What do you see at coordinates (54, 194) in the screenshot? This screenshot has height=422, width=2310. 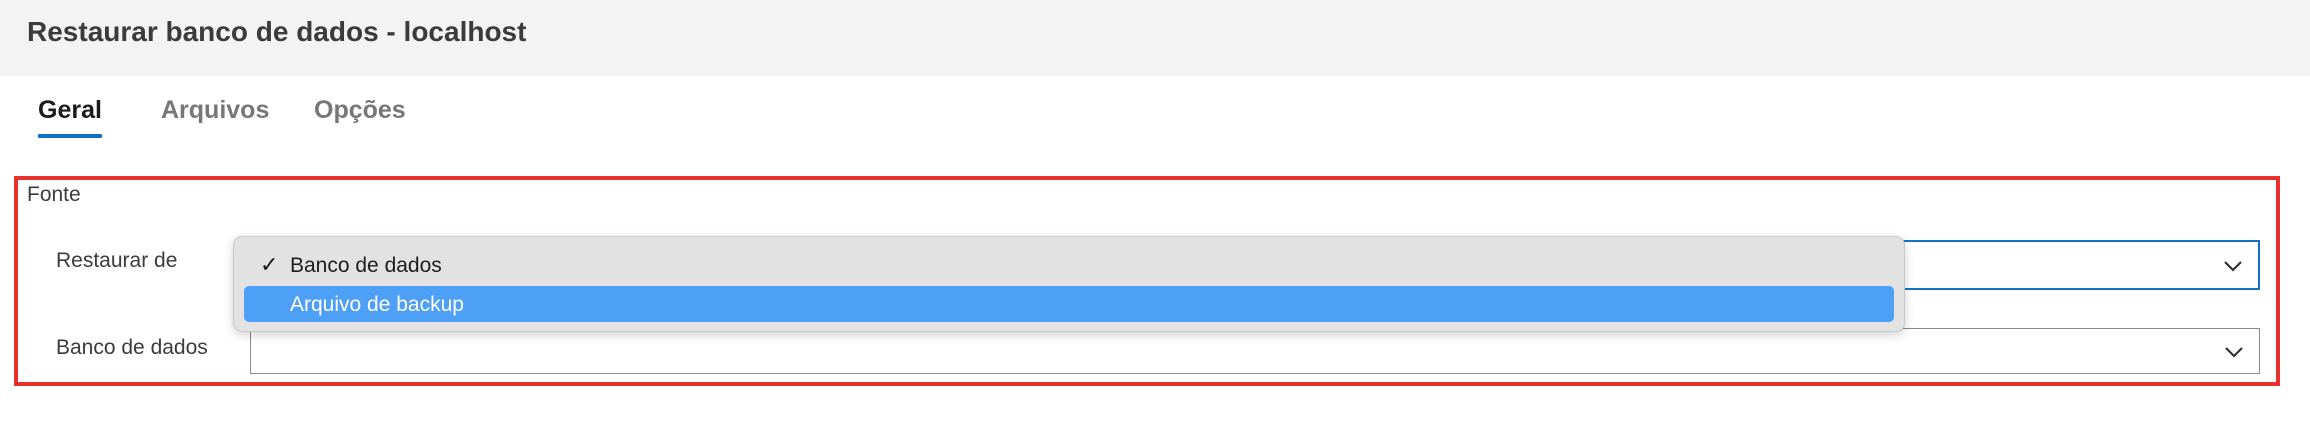 I see `section-label-fonte: Fonte` at bounding box center [54, 194].